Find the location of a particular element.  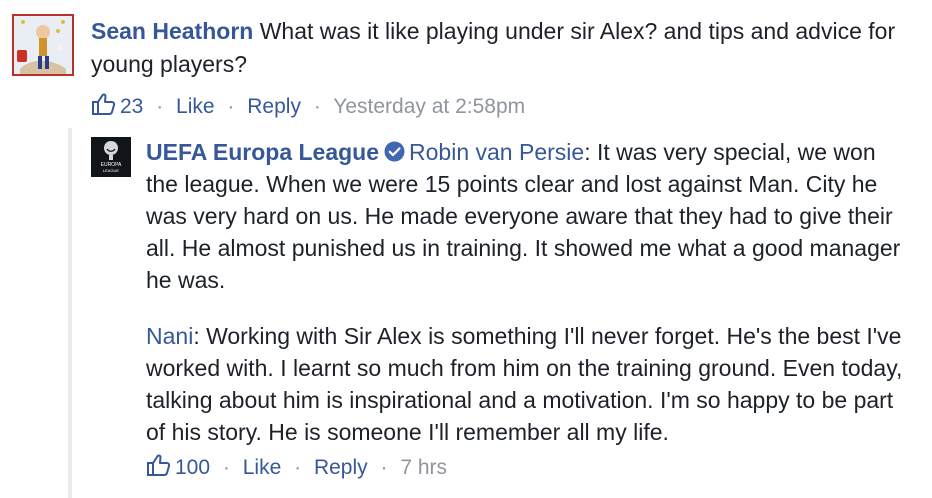

logo-text-league: LEAGUE is located at coordinates (111, 170).